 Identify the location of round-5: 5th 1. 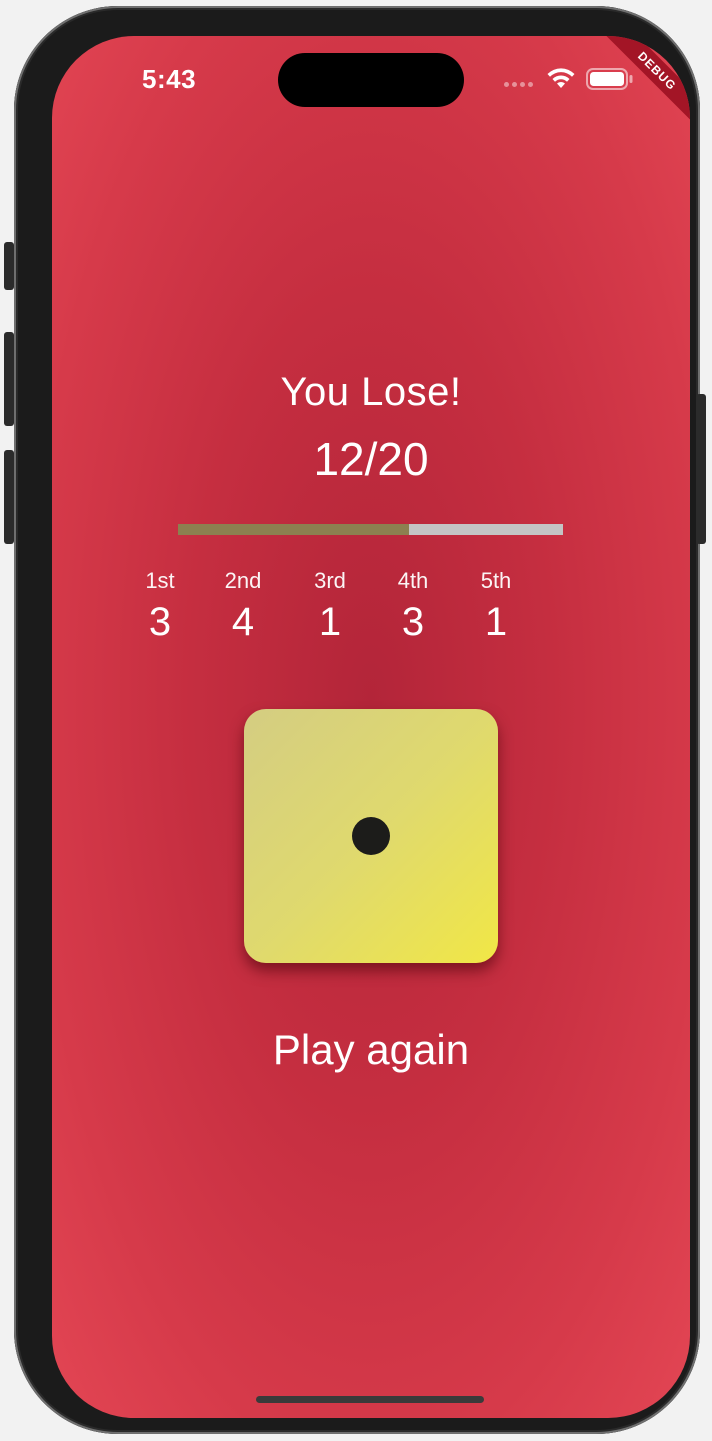
(496, 606).